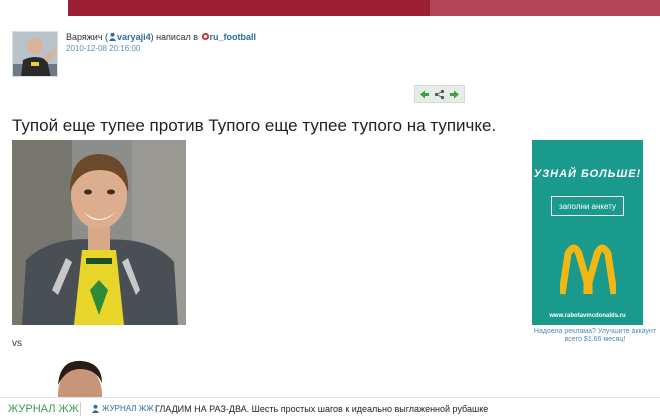  Describe the element at coordinates (134, 37) in the screenshot. I see `author-username-link: varyaji4` at that location.